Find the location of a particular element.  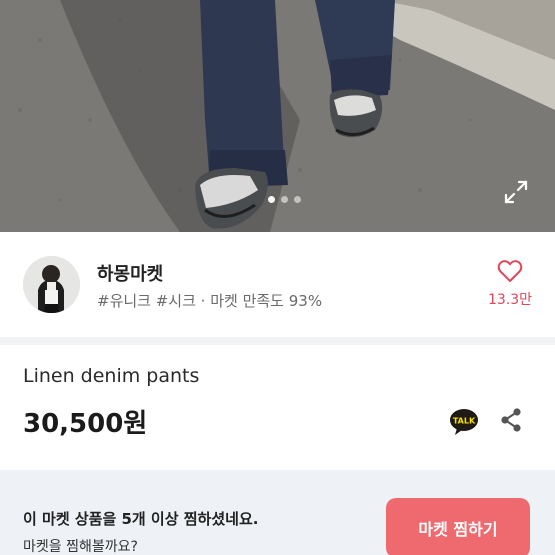

svg-text: TALK is located at coordinates (464, 421).